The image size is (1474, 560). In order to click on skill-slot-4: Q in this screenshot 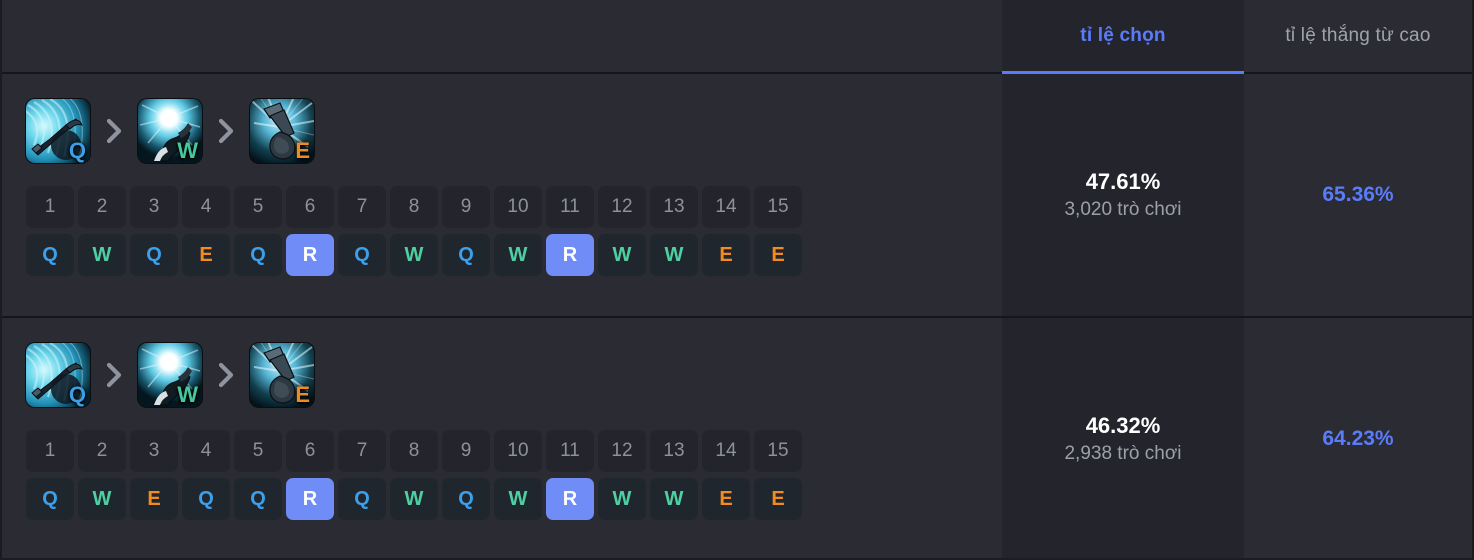, I will do `click(206, 499)`.